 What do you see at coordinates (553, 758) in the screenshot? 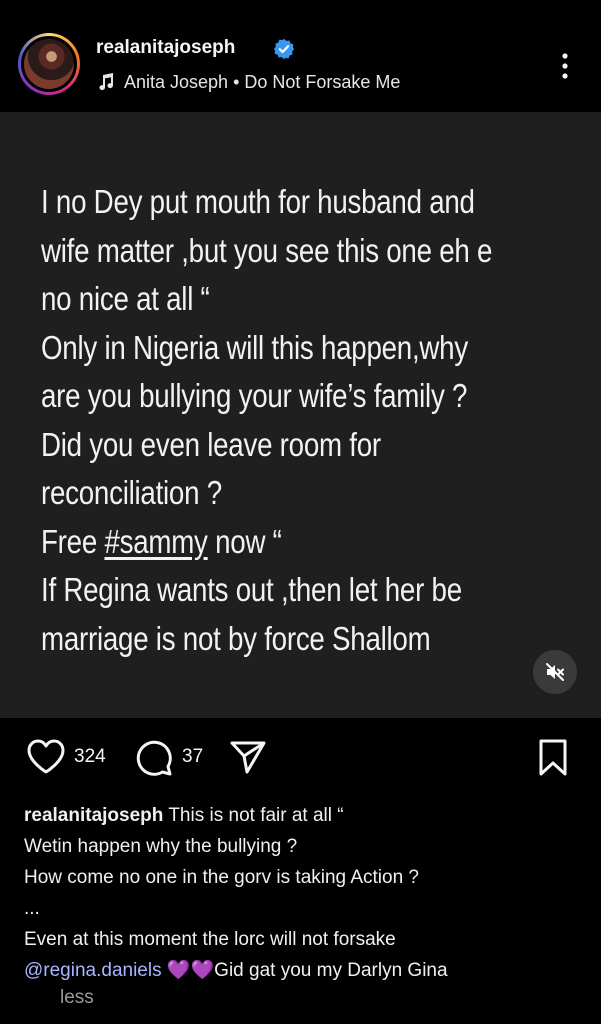
I see `save-bookmark-icon` at bounding box center [553, 758].